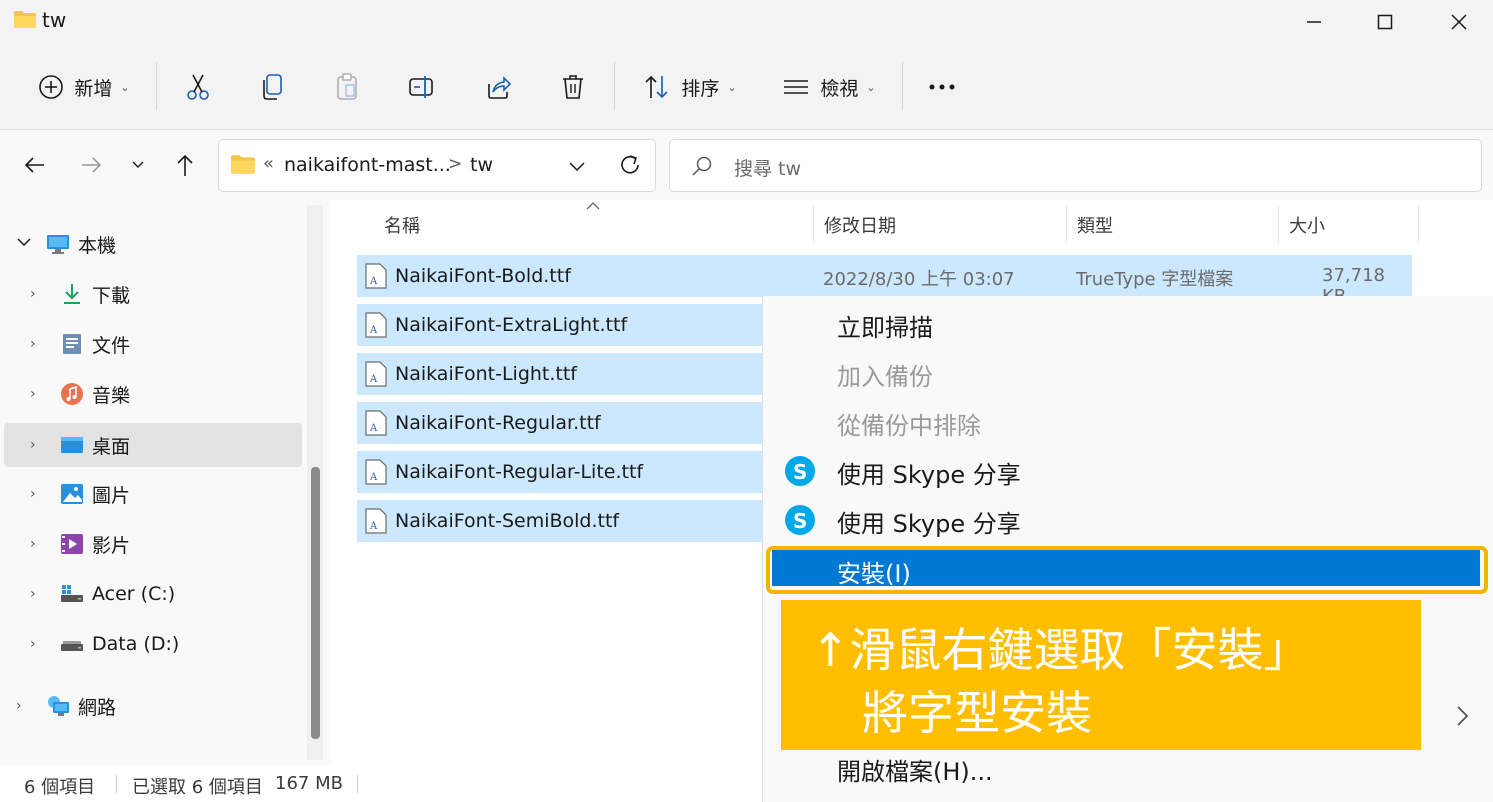 Image resolution: width=1493 pixels, height=802 pixels. What do you see at coordinates (72, 394) in the screenshot?
I see `music-icon` at bounding box center [72, 394].